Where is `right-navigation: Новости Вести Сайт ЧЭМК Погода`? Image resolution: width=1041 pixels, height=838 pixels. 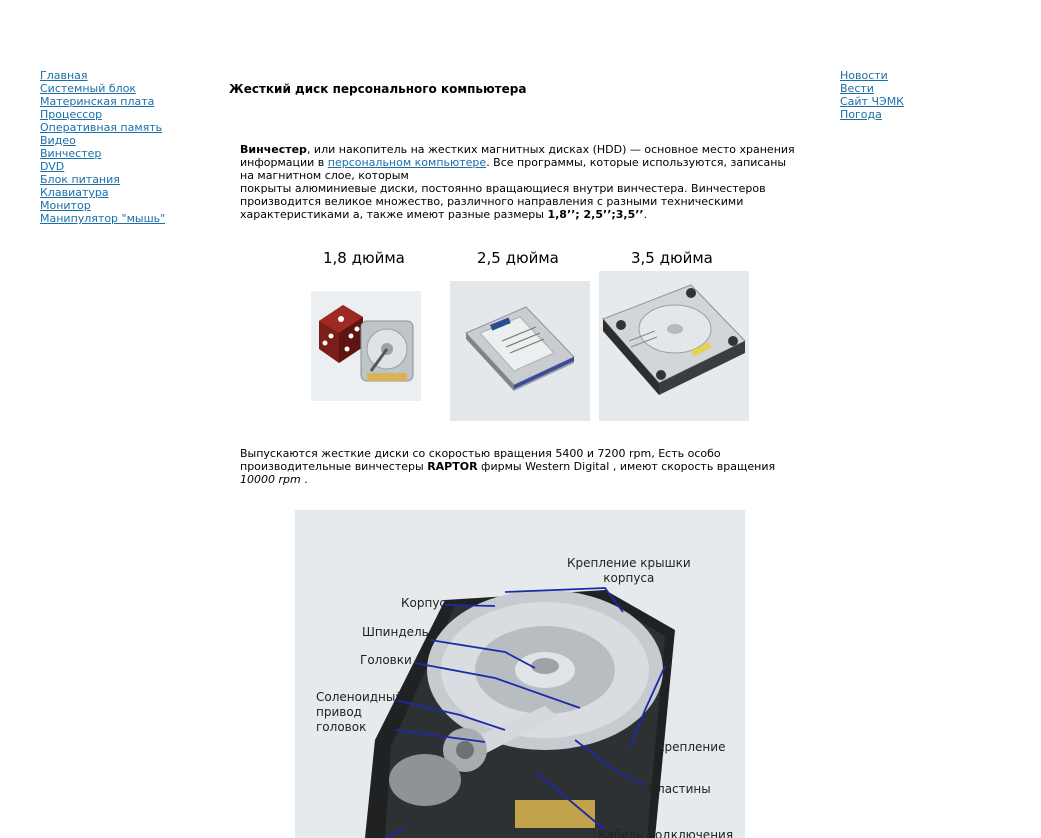 right-navigation: Новости Вести Сайт ЧЭМК Погода is located at coordinates (872, 95).